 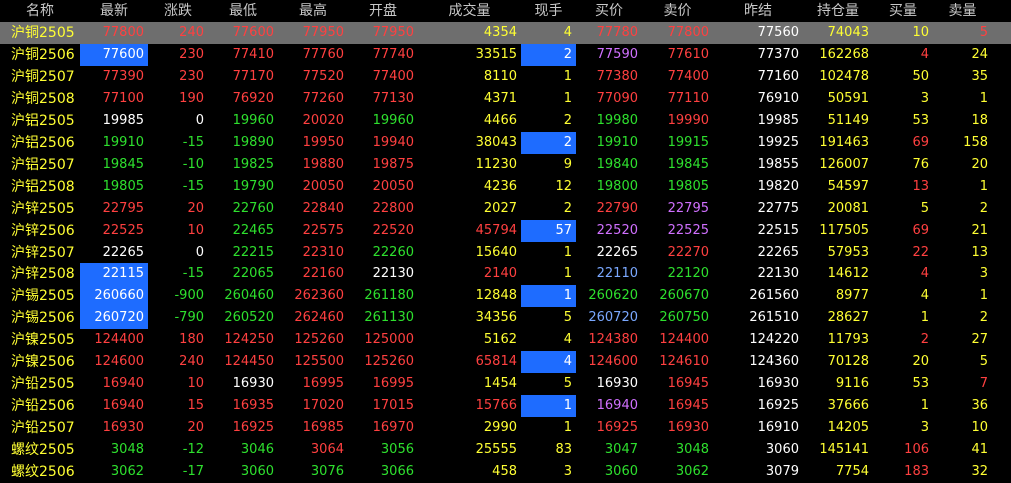 What do you see at coordinates (617, 164) in the screenshot?
I see `cell-bid: 19840` at bounding box center [617, 164].